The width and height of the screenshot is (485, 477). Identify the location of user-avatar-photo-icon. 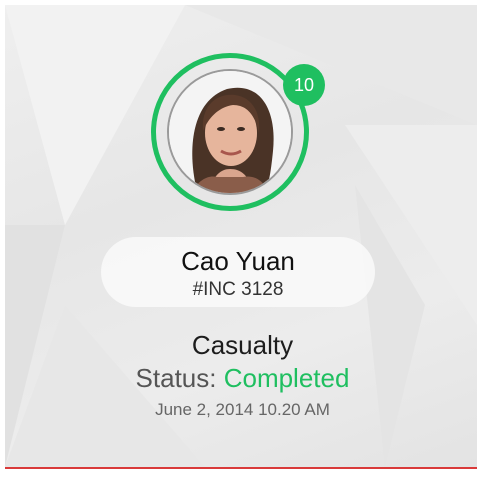
(230, 132).